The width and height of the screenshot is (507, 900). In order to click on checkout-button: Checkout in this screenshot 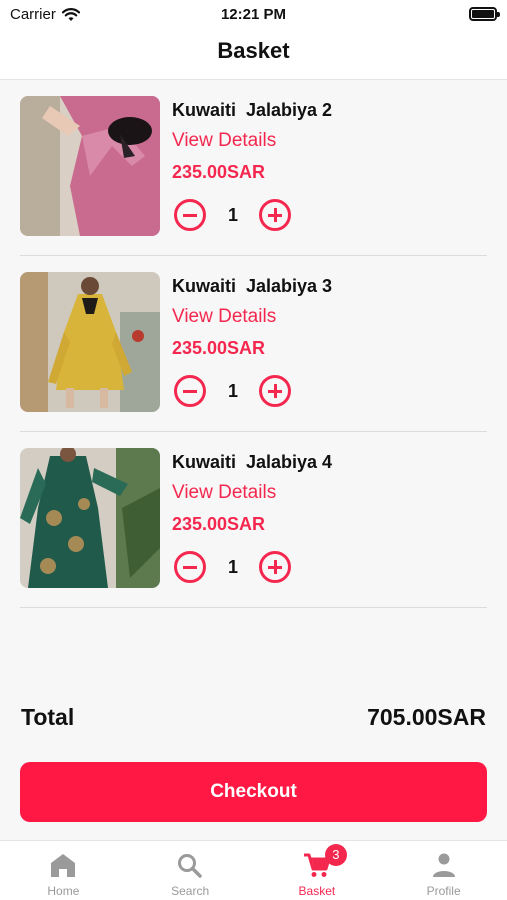, I will do `click(253, 792)`.